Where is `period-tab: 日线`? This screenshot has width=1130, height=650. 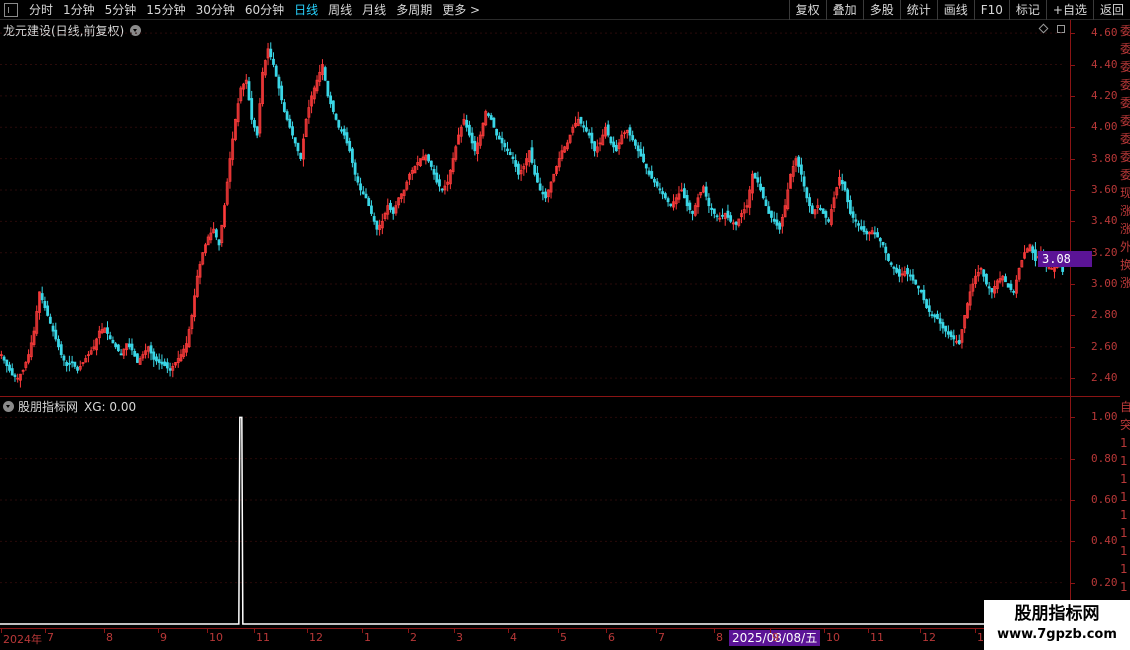 period-tab: 日线 is located at coordinates (306, 10).